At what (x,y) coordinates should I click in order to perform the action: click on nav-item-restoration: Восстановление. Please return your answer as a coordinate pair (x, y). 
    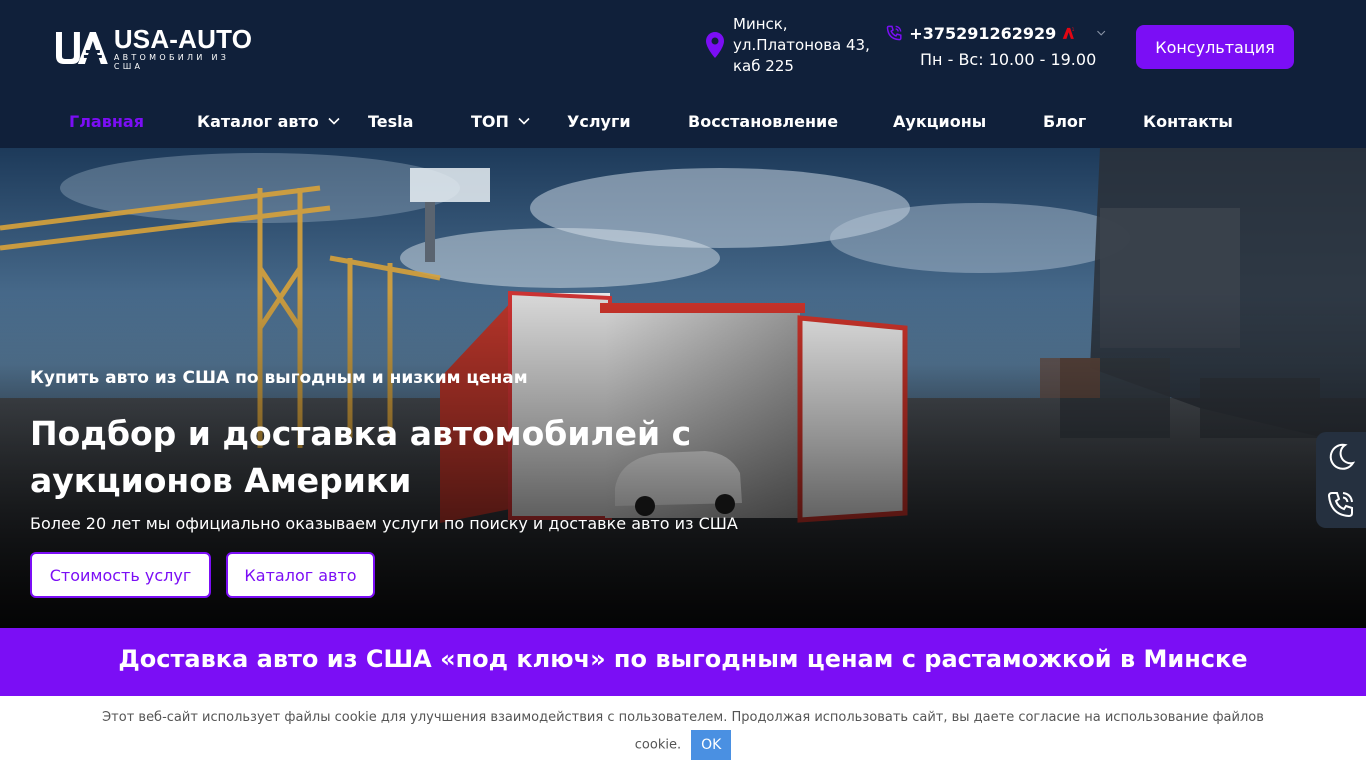
    Looking at the image, I should click on (763, 121).